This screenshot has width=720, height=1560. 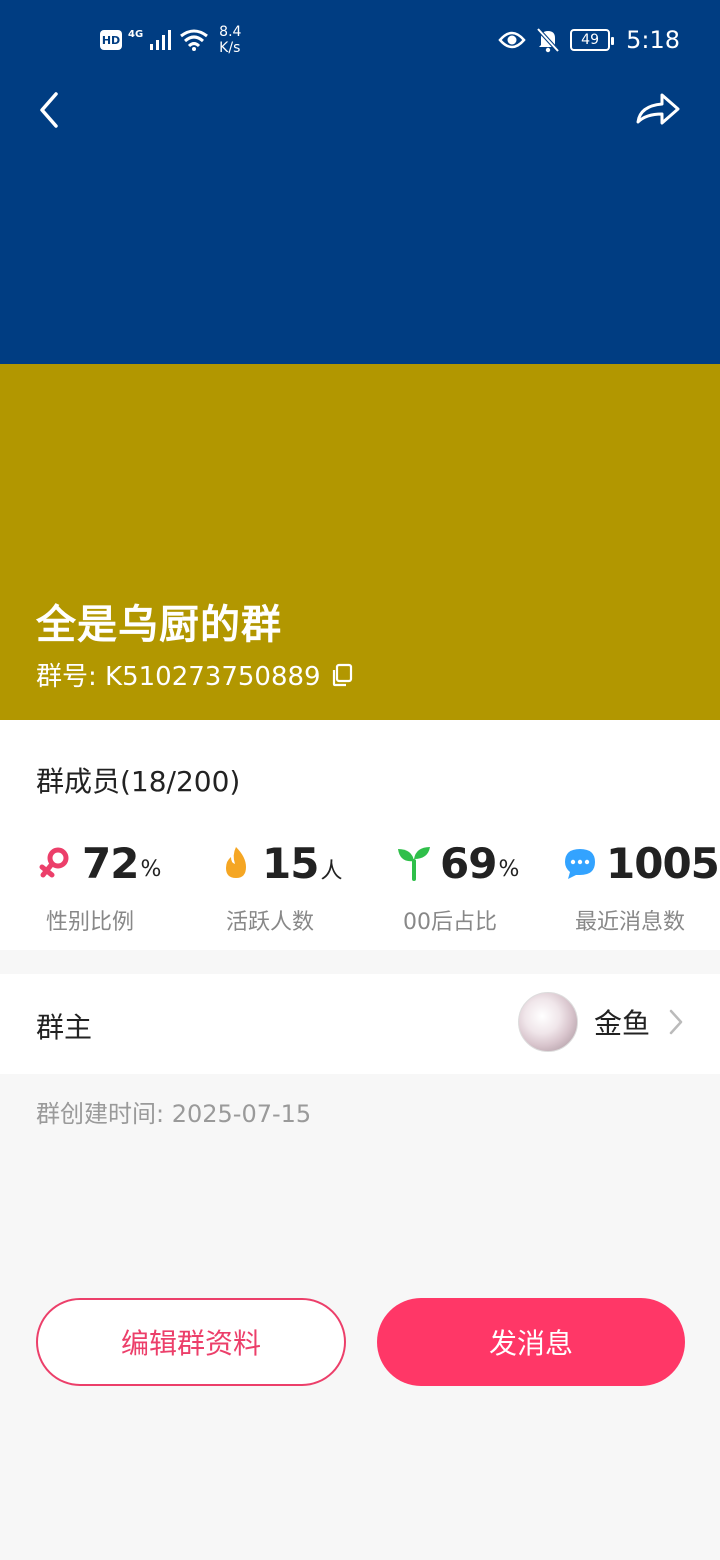 What do you see at coordinates (159, 625) in the screenshot?
I see `group-name: 全是乌厨的群` at bounding box center [159, 625].